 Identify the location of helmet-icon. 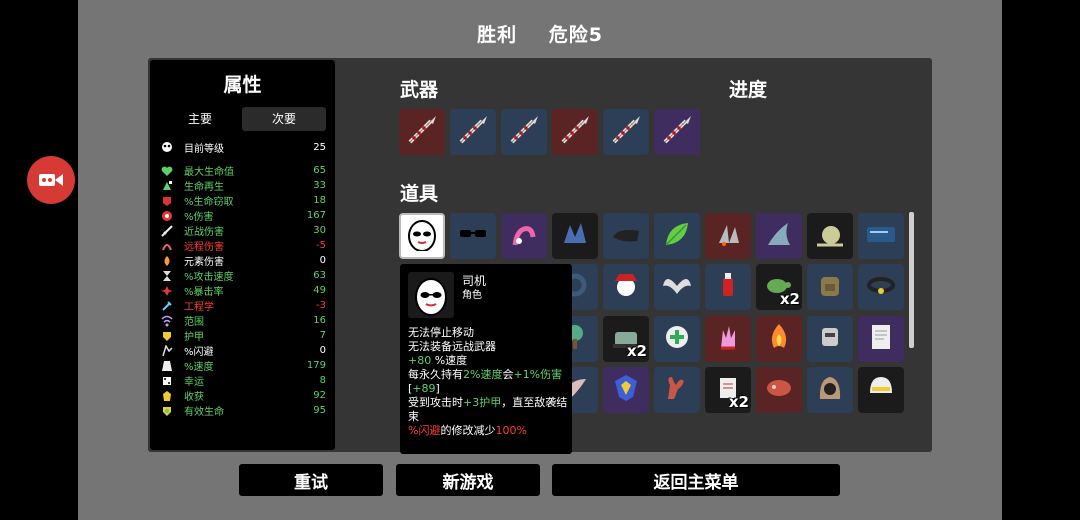
(881, 390).